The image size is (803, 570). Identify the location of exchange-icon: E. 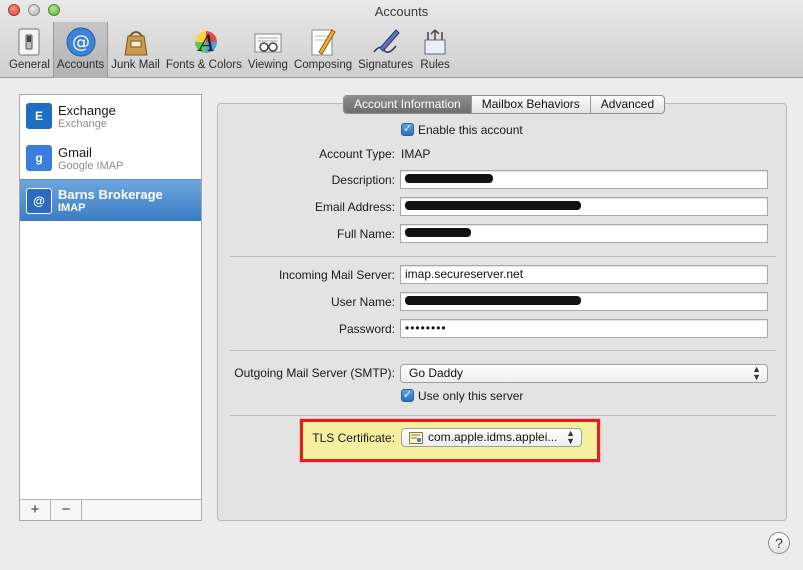
(39, 116).